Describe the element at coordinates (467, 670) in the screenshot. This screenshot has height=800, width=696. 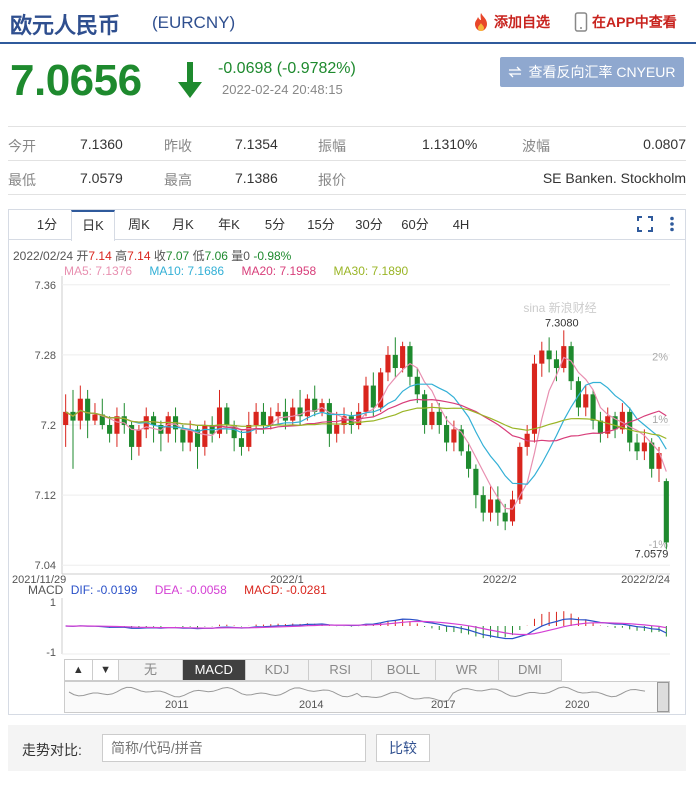
I see `tab-indicator-wr: WR` at that location.